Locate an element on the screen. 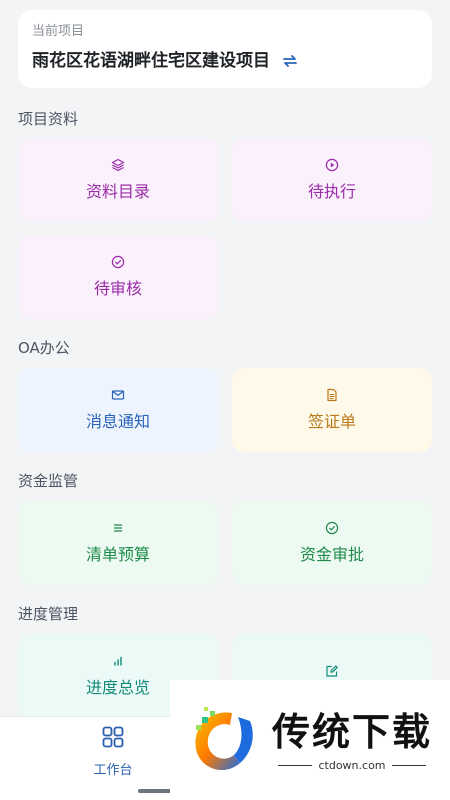 This screenshot has width=450, height=800. tab-workbench-label: 工作台 is located at coordinates (113, 770).